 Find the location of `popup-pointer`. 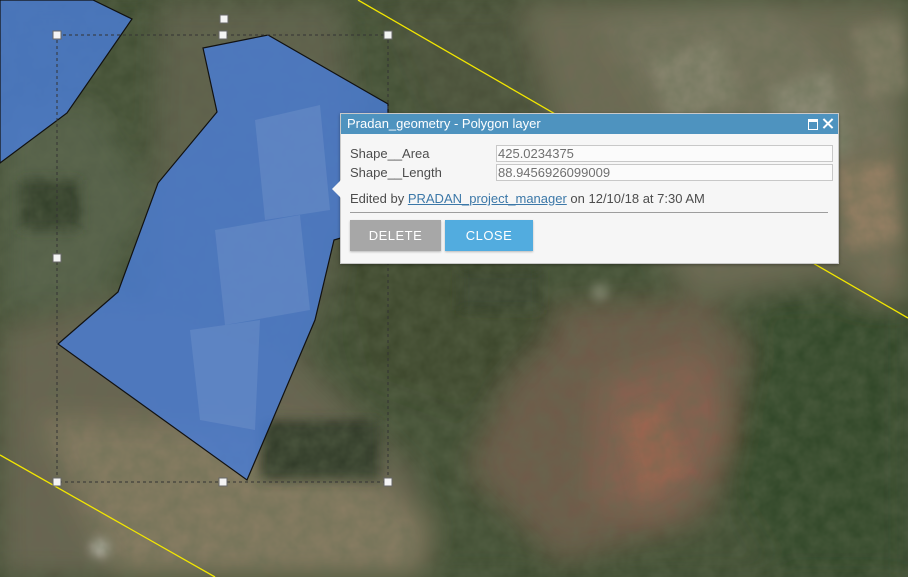

popup-pointer is located at coordinates (336, 189).